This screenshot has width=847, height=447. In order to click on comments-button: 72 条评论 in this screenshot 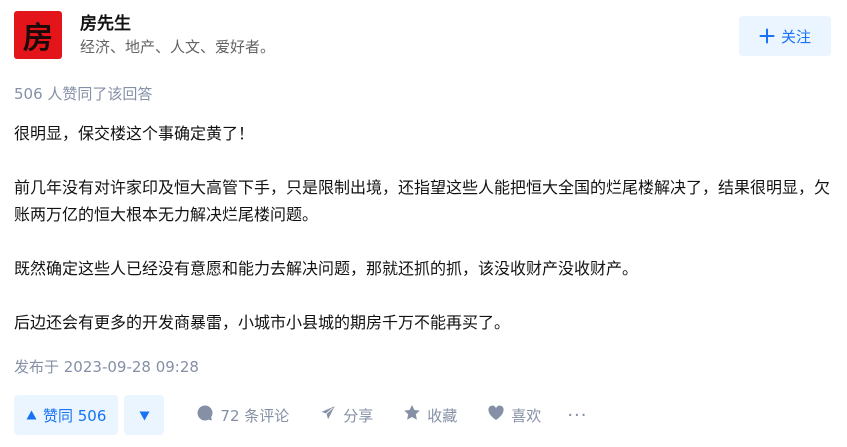, I will do `click(242, 415)`.